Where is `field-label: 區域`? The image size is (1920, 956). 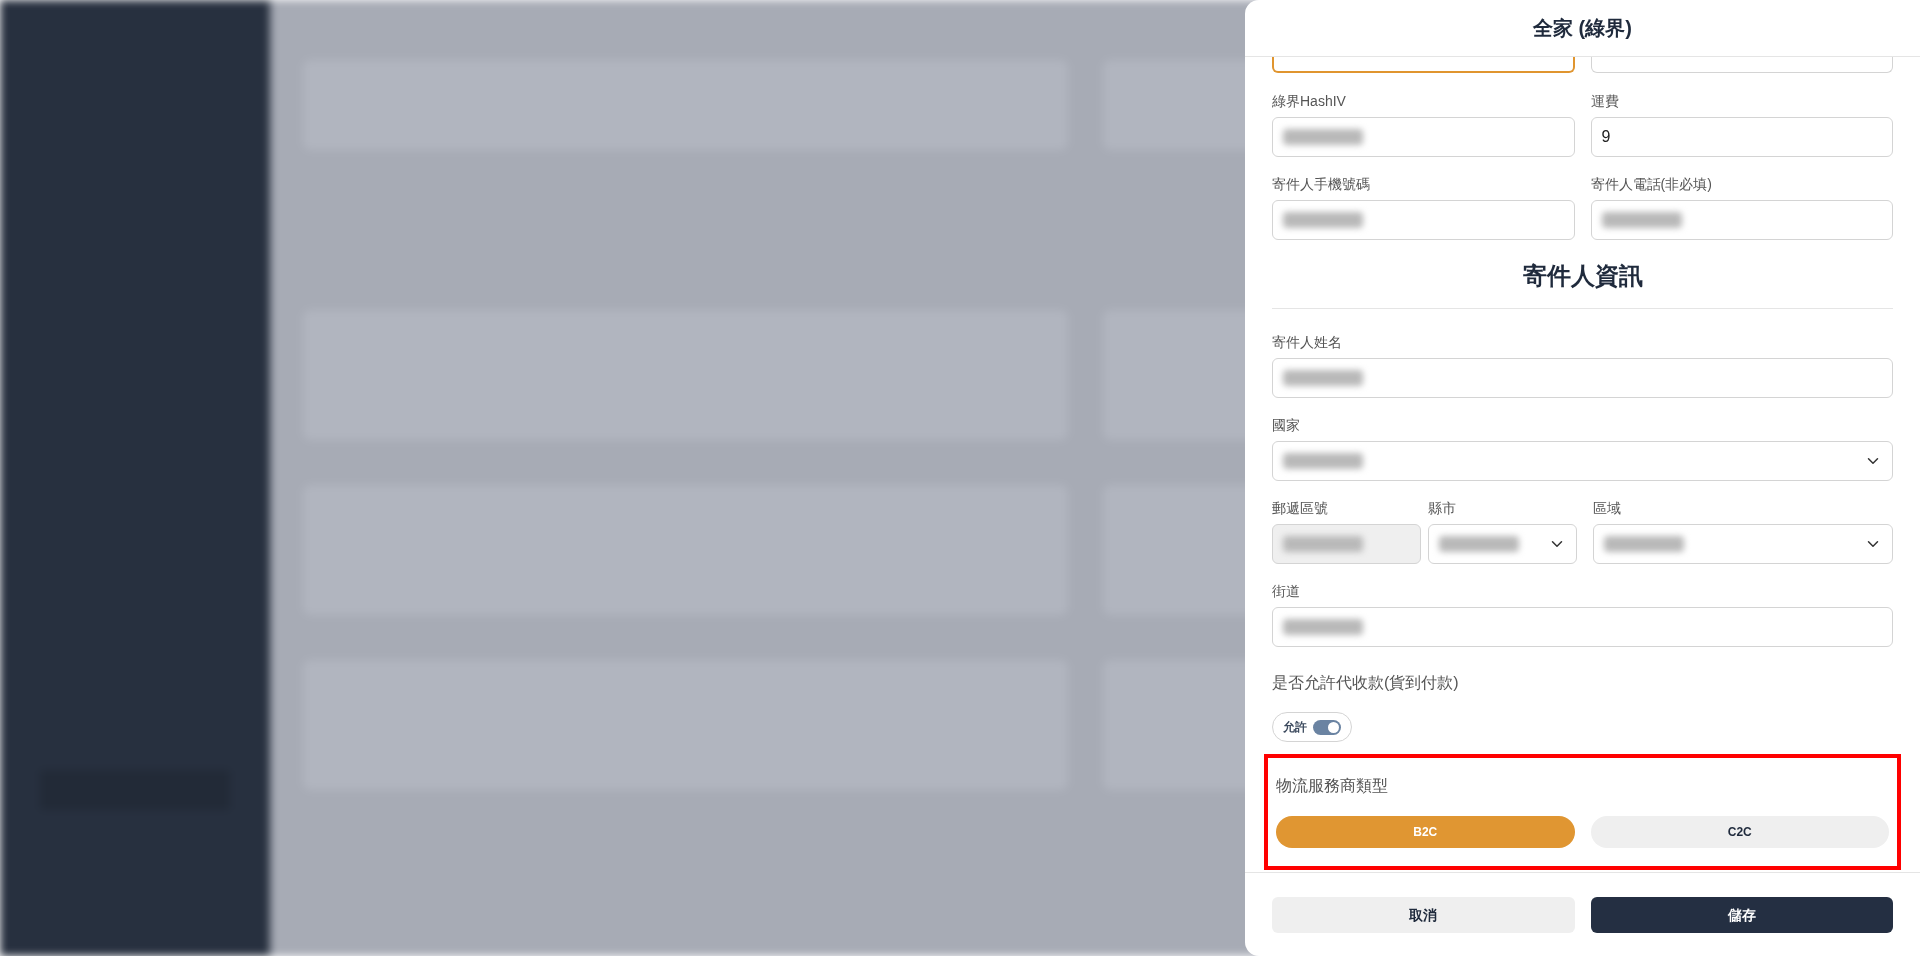 field-label: 區域 is located at coordinates (1607, 508).